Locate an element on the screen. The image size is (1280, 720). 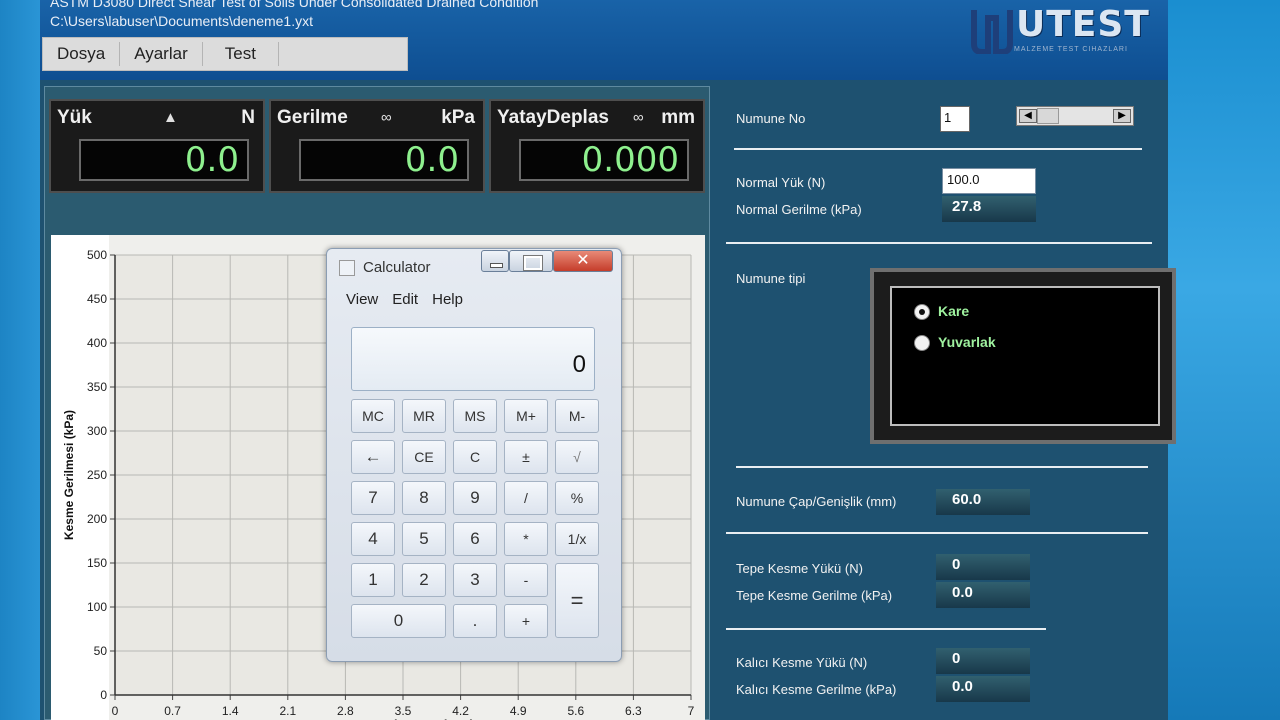
key-ce: CE is located at coordinates (424, 457).